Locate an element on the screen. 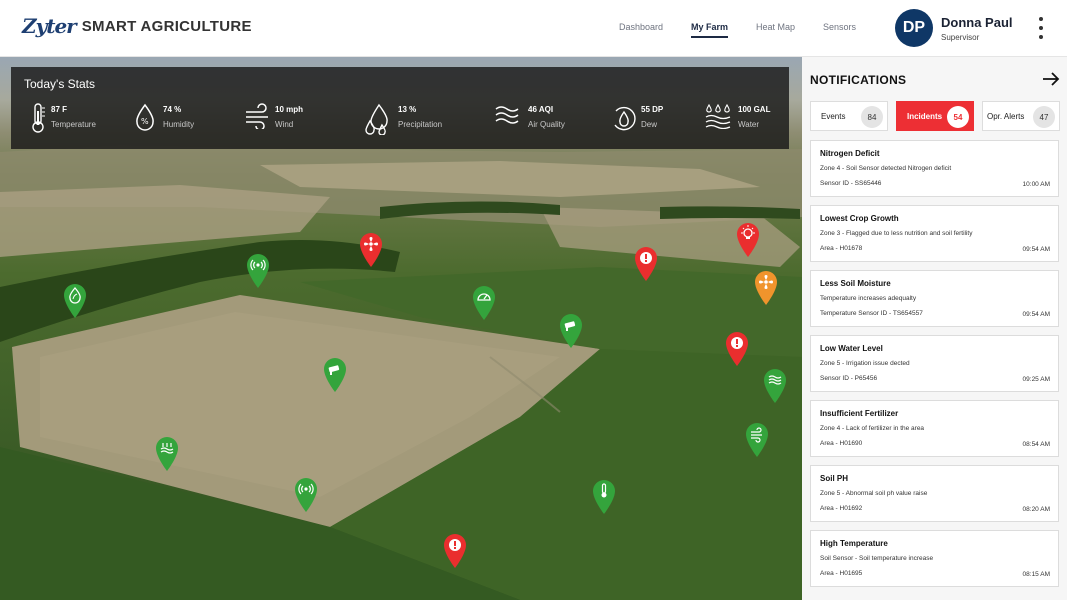 The image size is (1067, 600). thermometer-icon is located at coordinates (604, 497).